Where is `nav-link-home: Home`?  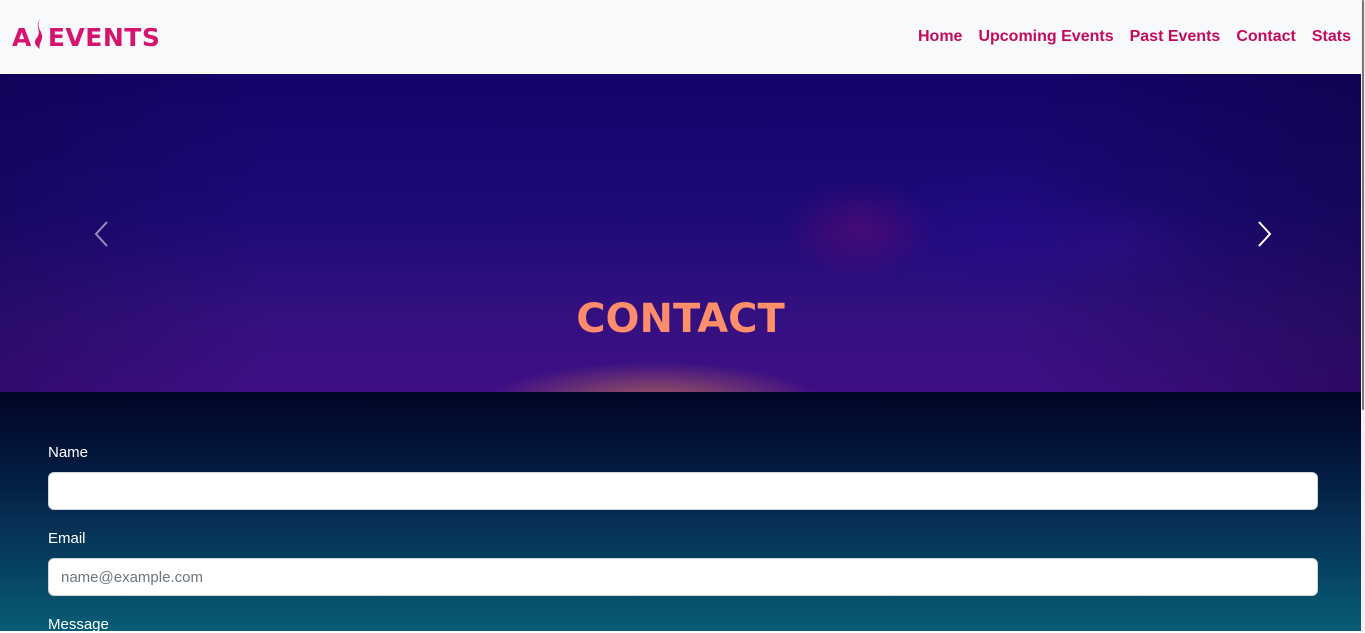
nav-link-home: Home is located at coordinates (940, 37).